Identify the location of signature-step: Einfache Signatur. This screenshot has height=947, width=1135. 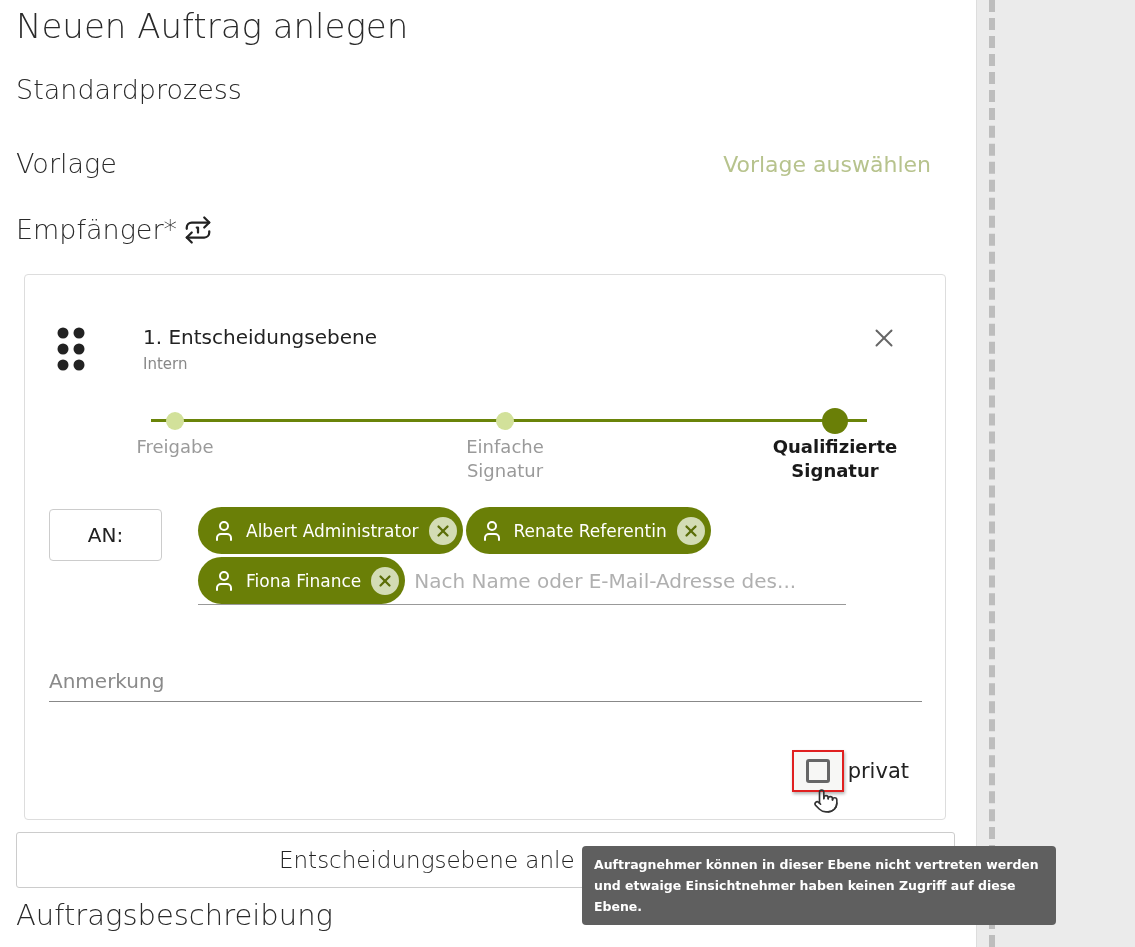
(505, 445).